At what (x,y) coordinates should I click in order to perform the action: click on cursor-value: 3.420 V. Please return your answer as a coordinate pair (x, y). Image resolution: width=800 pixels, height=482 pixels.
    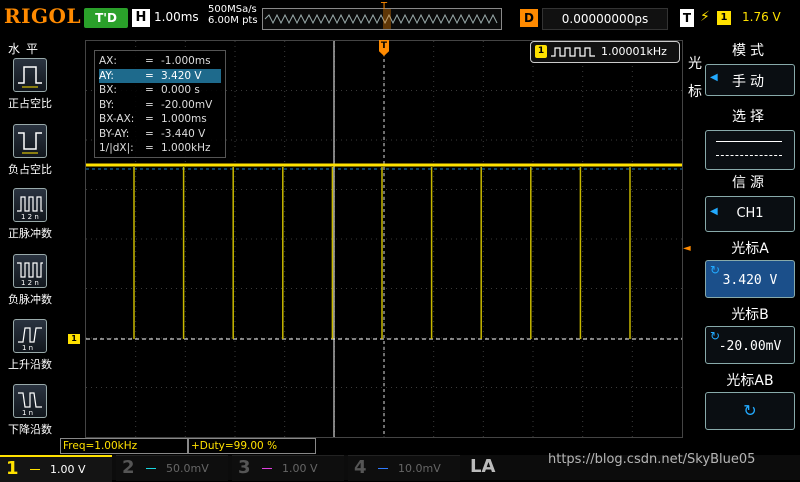
    Looking at the image, I should click on (181, 75).